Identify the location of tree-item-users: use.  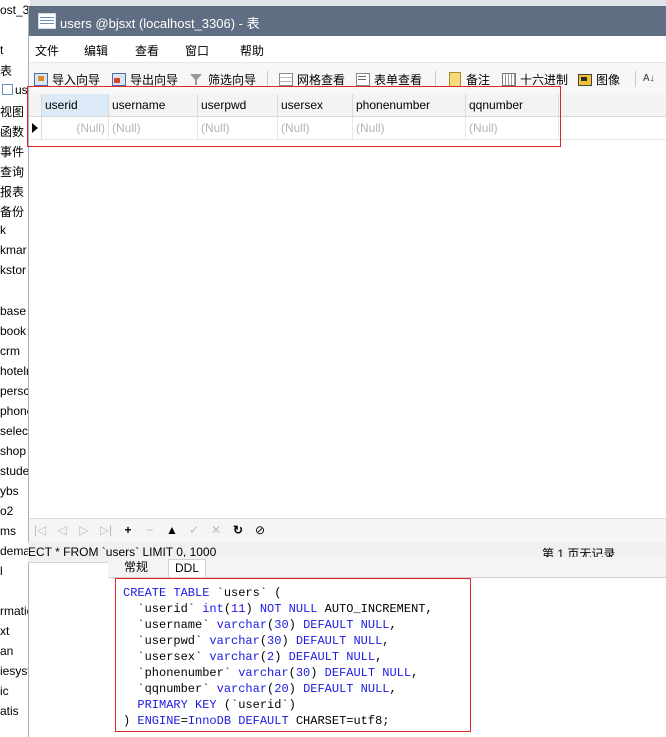
(16, 90).